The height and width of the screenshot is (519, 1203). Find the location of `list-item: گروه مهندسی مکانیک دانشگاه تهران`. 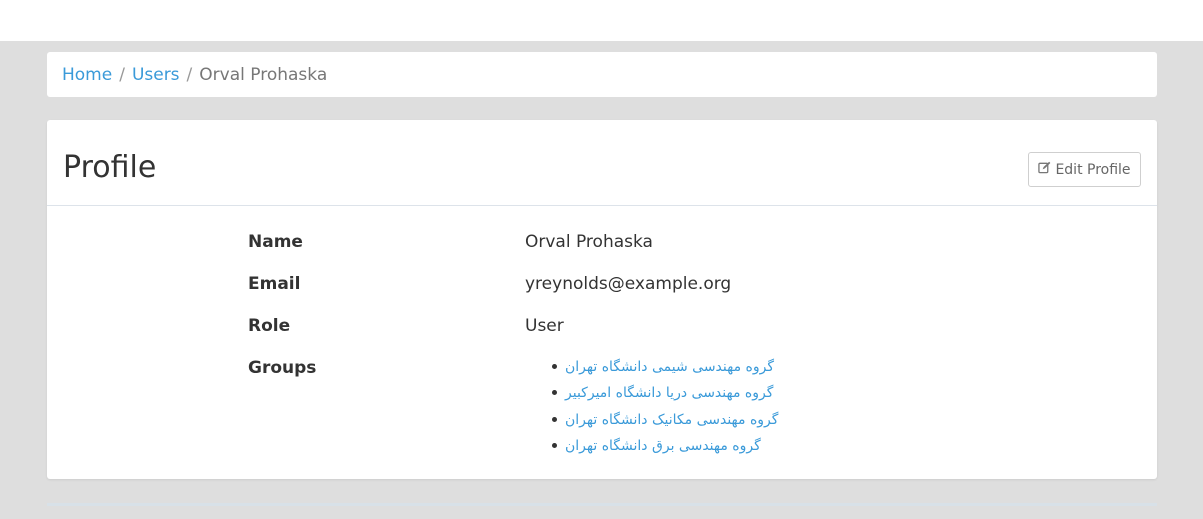

list-item: گروه مهندسی مکانیک دانشگاه تهران is located at coordinates (651, 420).